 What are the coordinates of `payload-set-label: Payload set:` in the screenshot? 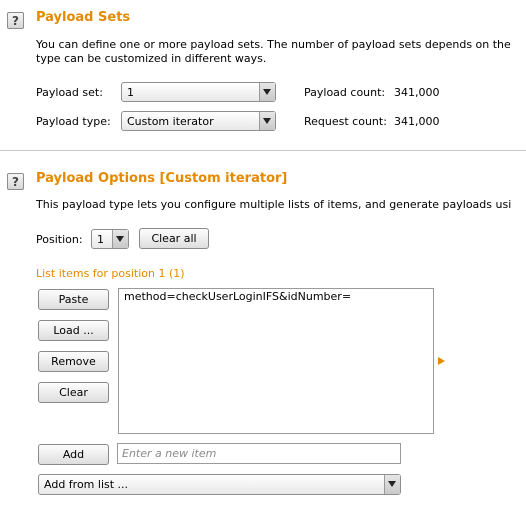 It's located at (69, 92).